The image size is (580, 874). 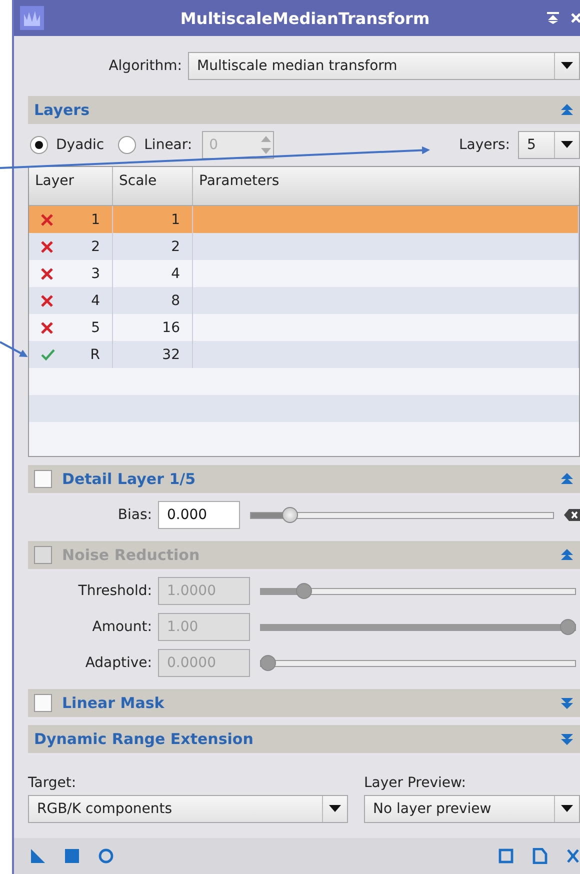 What do you see at coordinates (114, 703) in the screenshot?
I see `section-title: Linear Mask` at bounding box center [114, 703].